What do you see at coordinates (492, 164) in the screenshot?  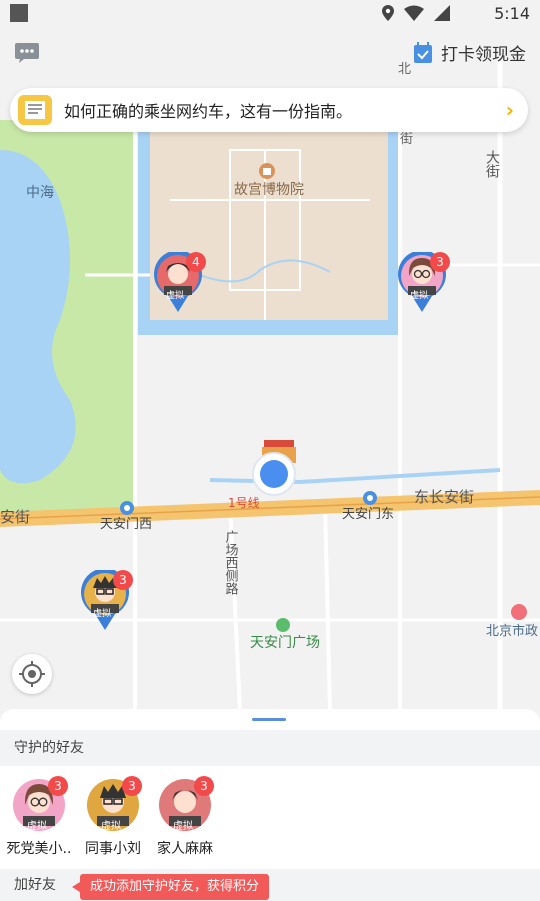 I see `map-label-street-right: 大街` at bounding box center [492, 164].